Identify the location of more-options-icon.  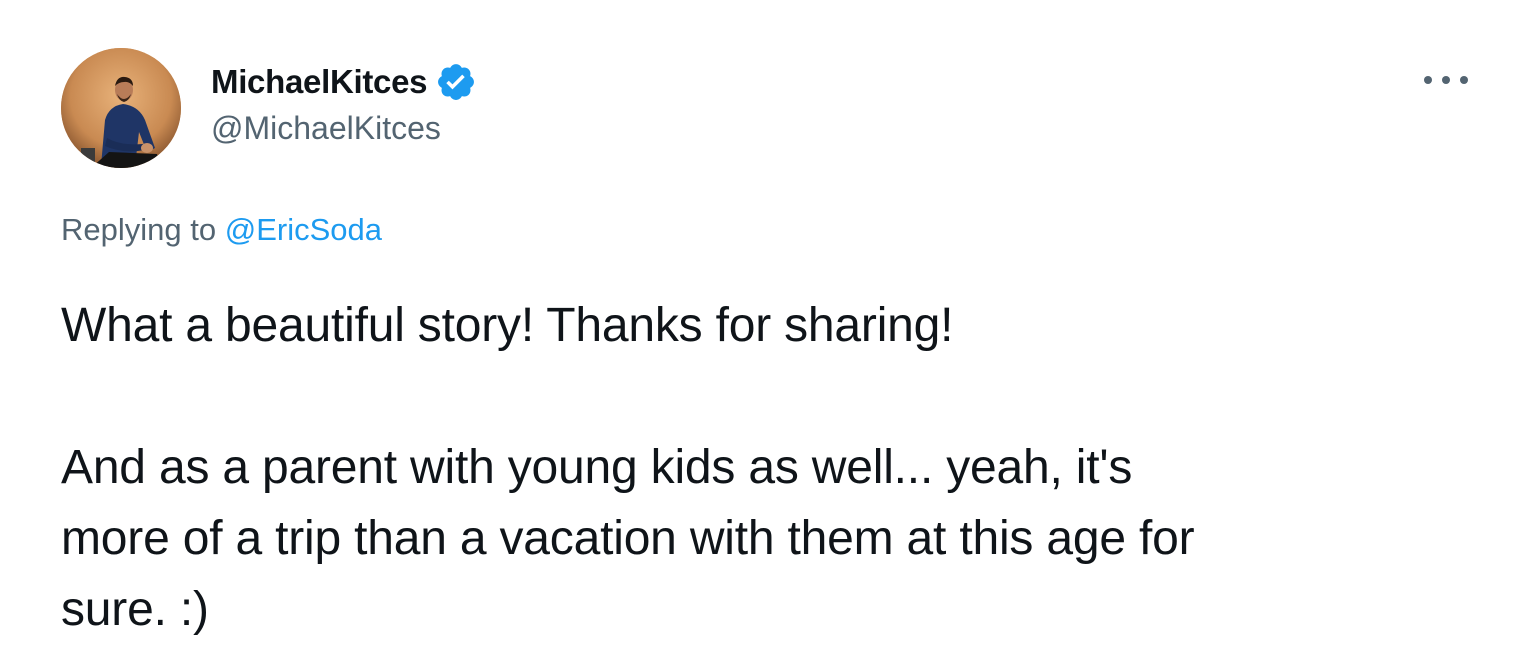
(1446, 80).